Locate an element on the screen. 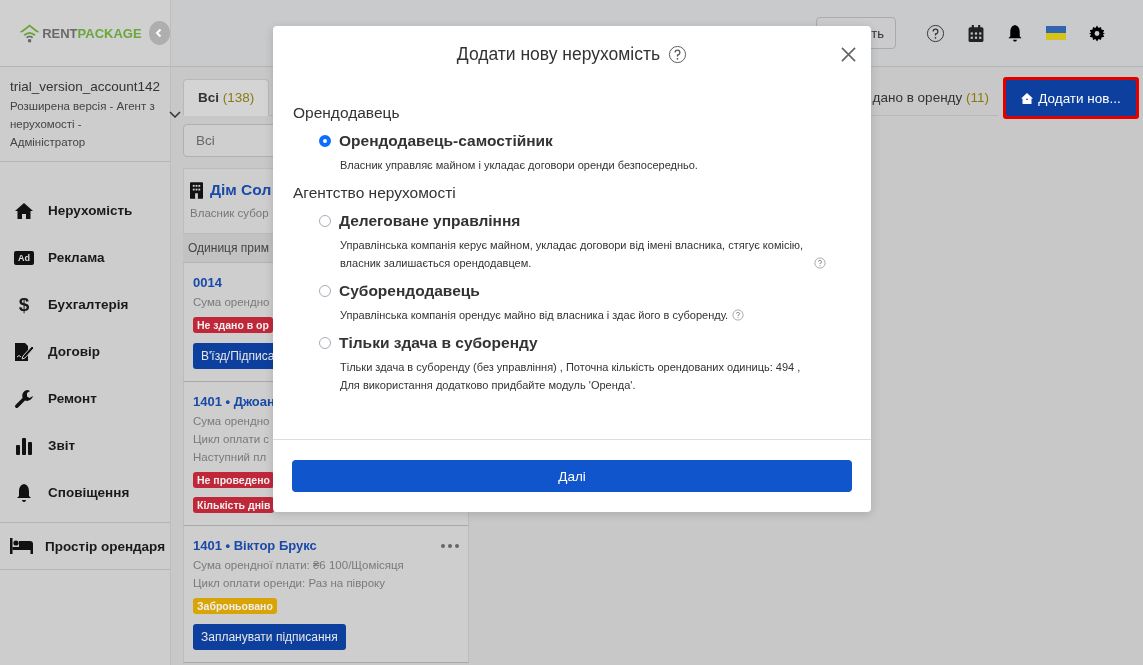 The image size is (1143, 665). nav-label: Звіт is located at coordinates (62, 445).